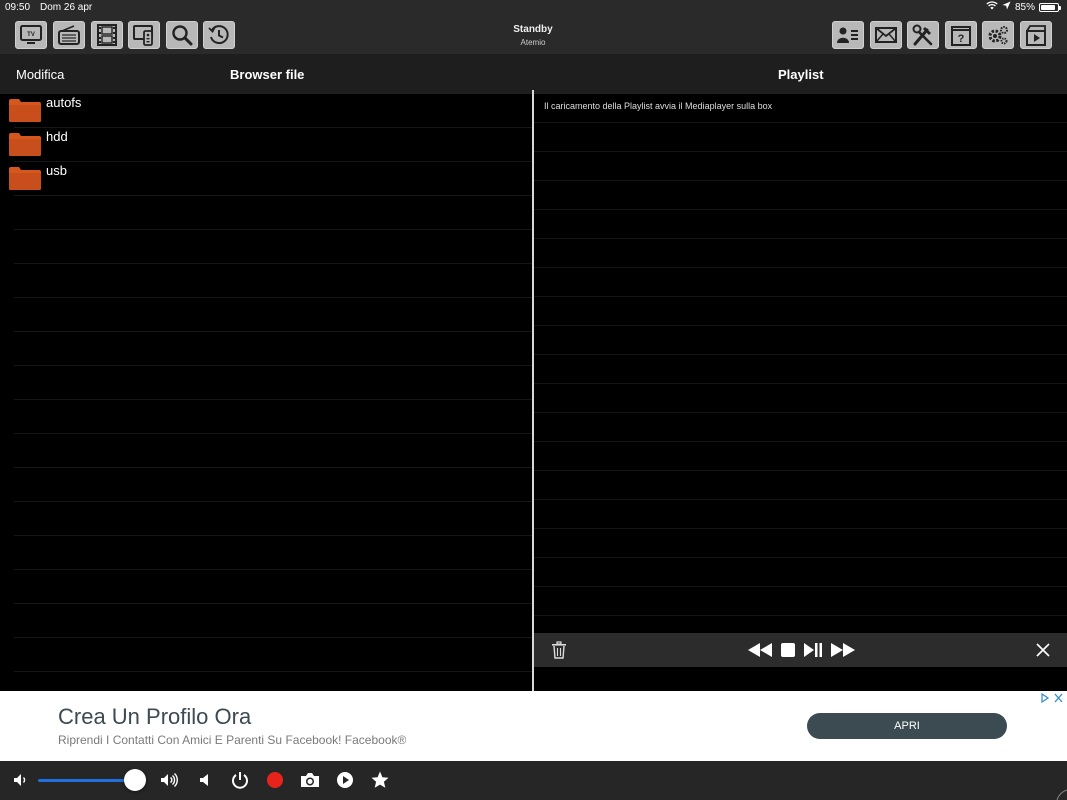 The image size is (1067, 800). Describe the element at coordinates (64, 102) in the screenshot. I see `folder-name: autofs` at that location.